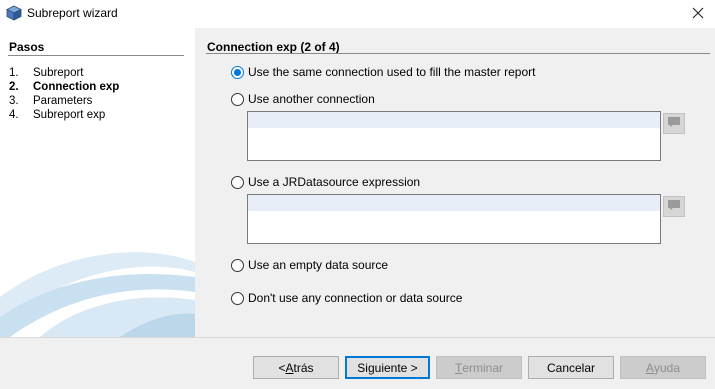  Describe the element at coordinates (58, 73) in the screenshot. I see `step-label: Subreport` at that location.